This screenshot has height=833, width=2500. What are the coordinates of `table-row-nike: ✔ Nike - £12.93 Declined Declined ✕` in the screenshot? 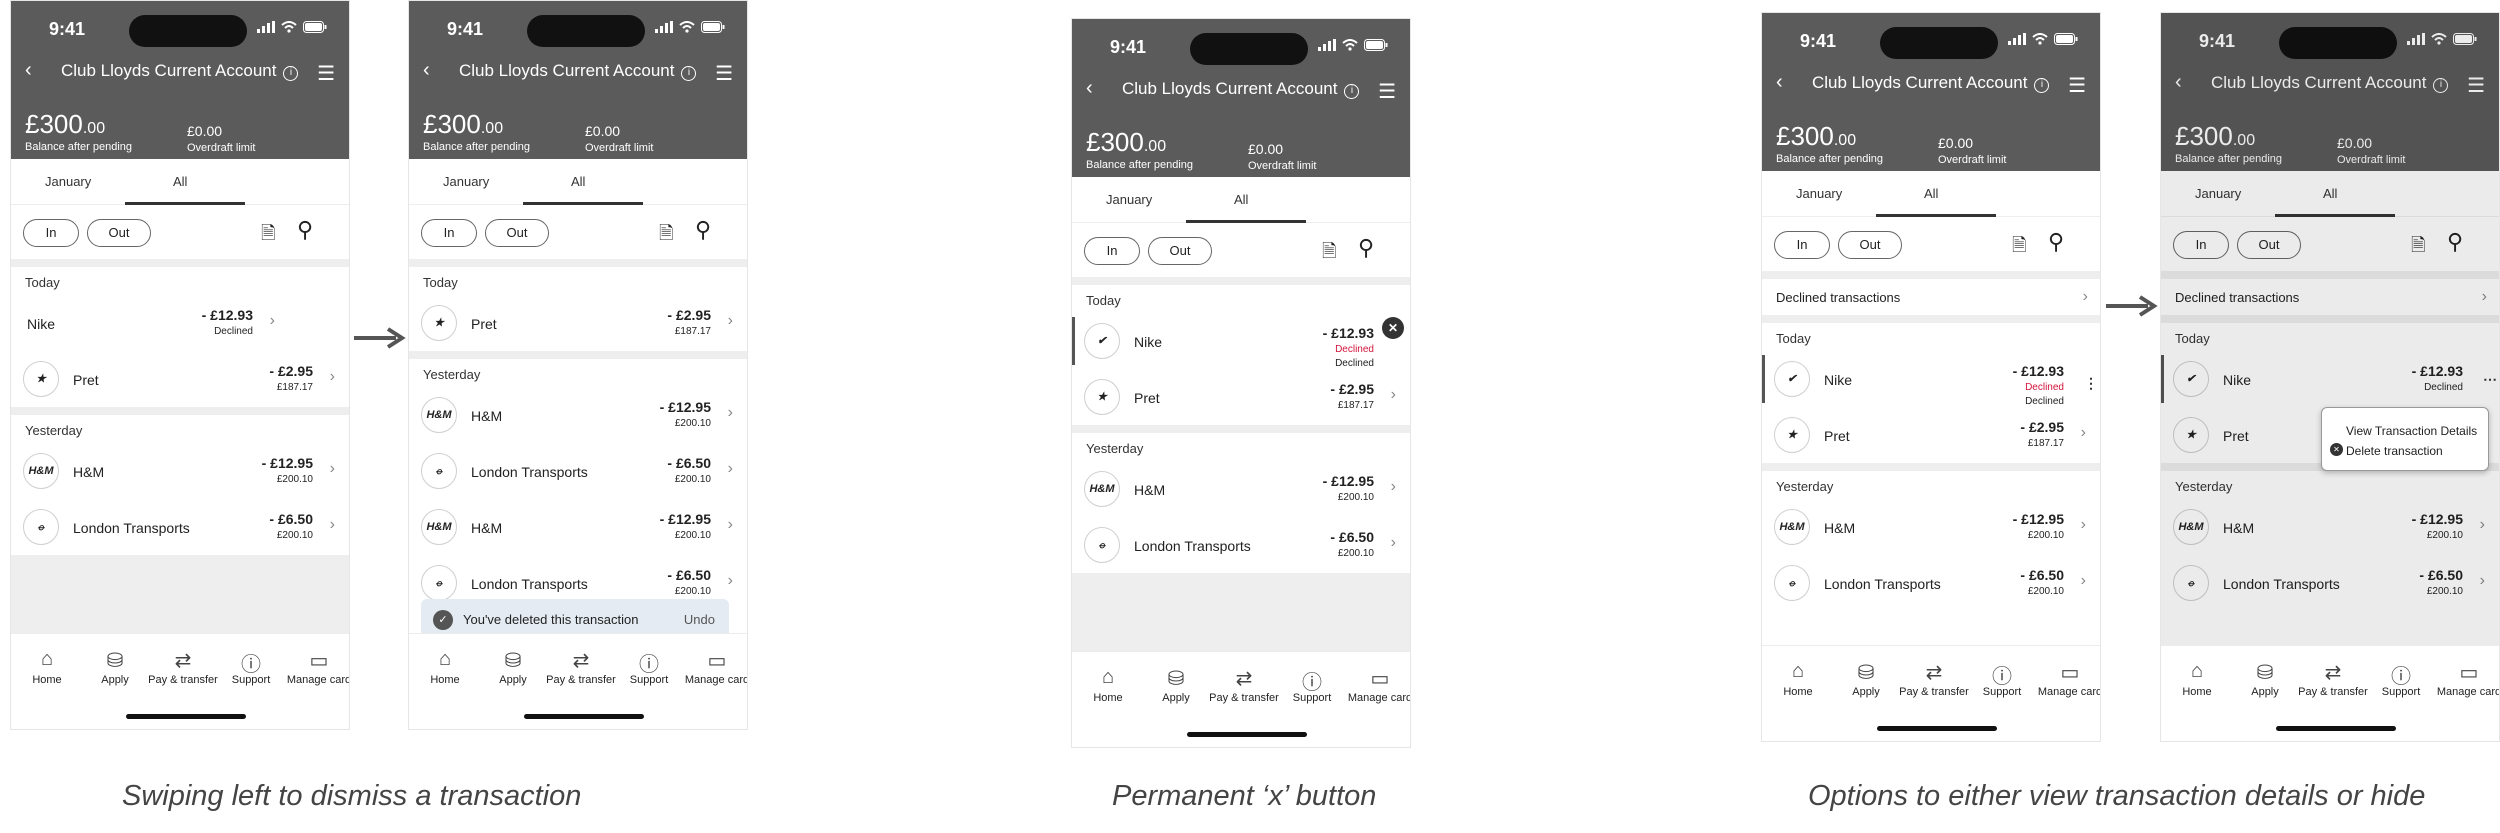 It's located at (1241, 341).